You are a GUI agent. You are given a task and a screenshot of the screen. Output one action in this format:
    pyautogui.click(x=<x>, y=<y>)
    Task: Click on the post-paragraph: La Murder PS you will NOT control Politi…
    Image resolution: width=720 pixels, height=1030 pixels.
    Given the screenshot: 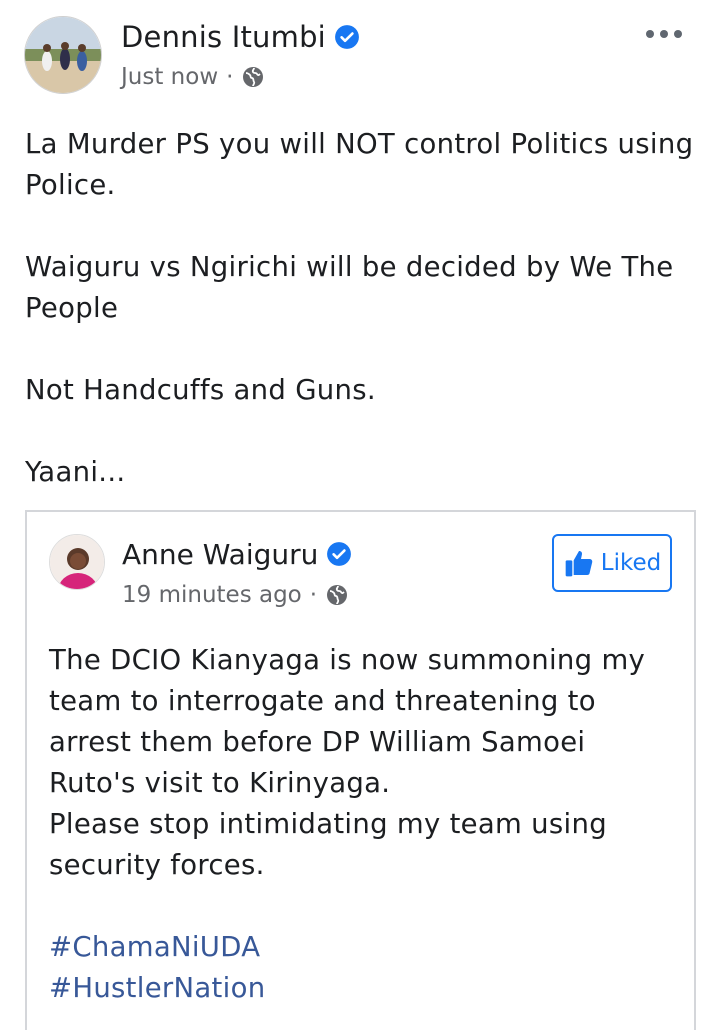 What is the action you would take?
    pyautogui.click(x=359, y=164)
    